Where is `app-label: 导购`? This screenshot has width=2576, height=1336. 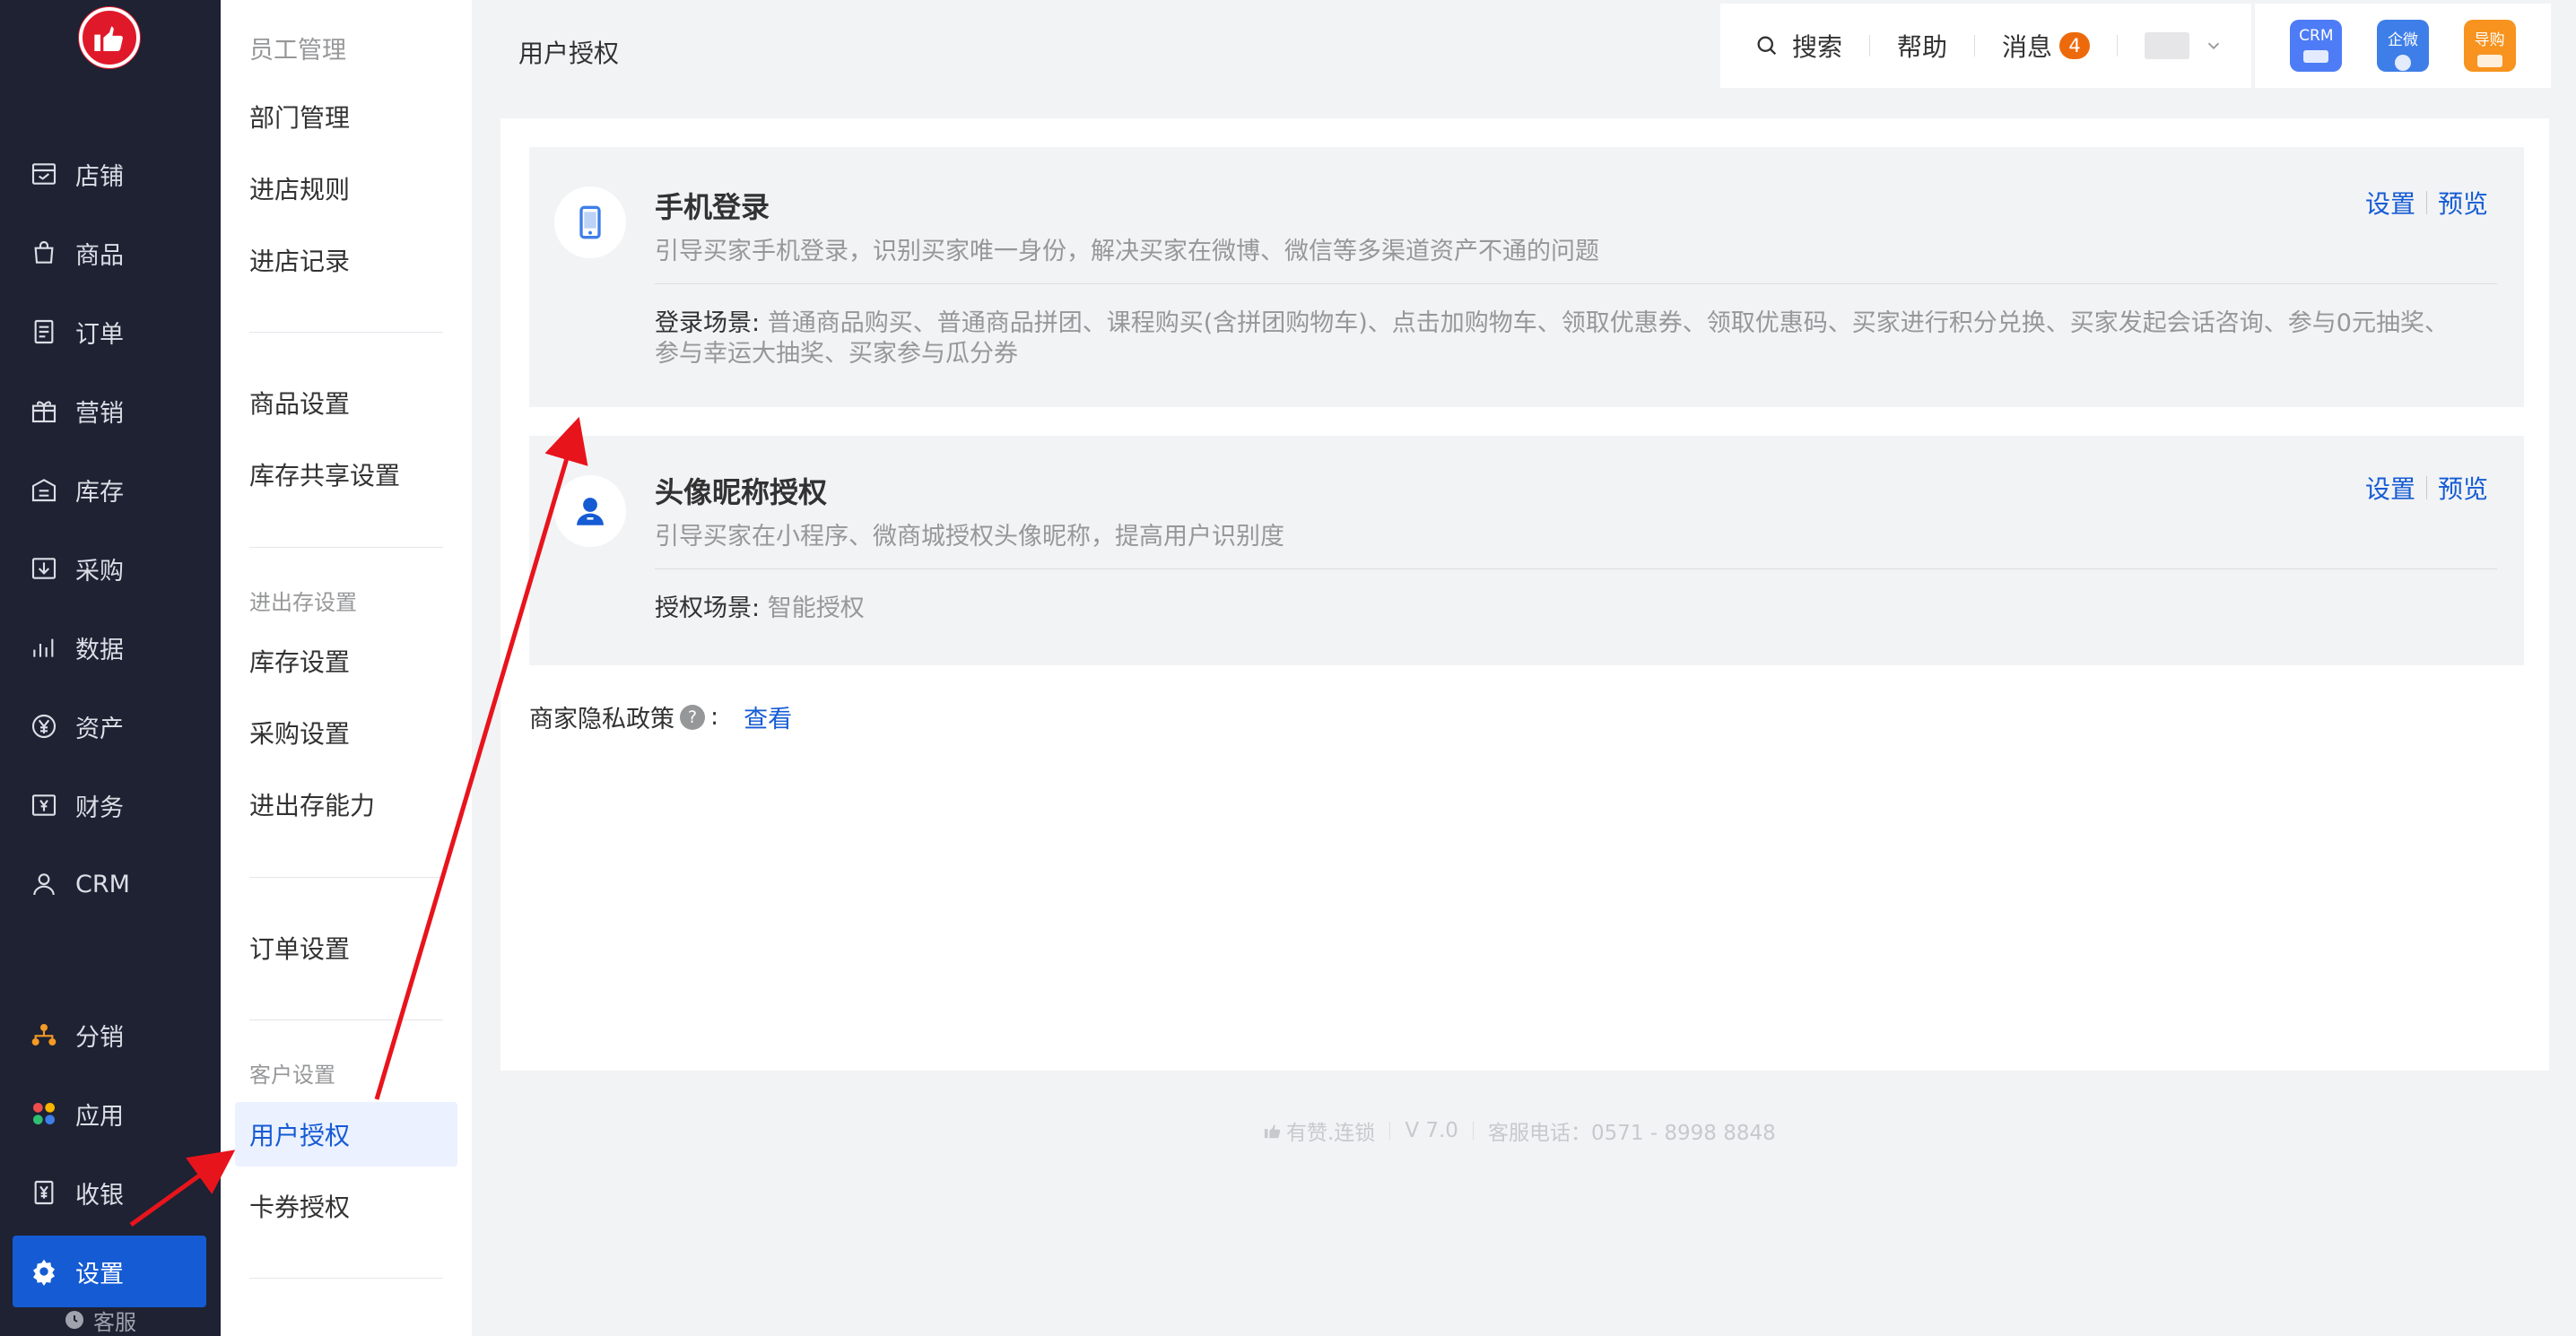 app-label: 导购 is located at coordinates (2489, 40).